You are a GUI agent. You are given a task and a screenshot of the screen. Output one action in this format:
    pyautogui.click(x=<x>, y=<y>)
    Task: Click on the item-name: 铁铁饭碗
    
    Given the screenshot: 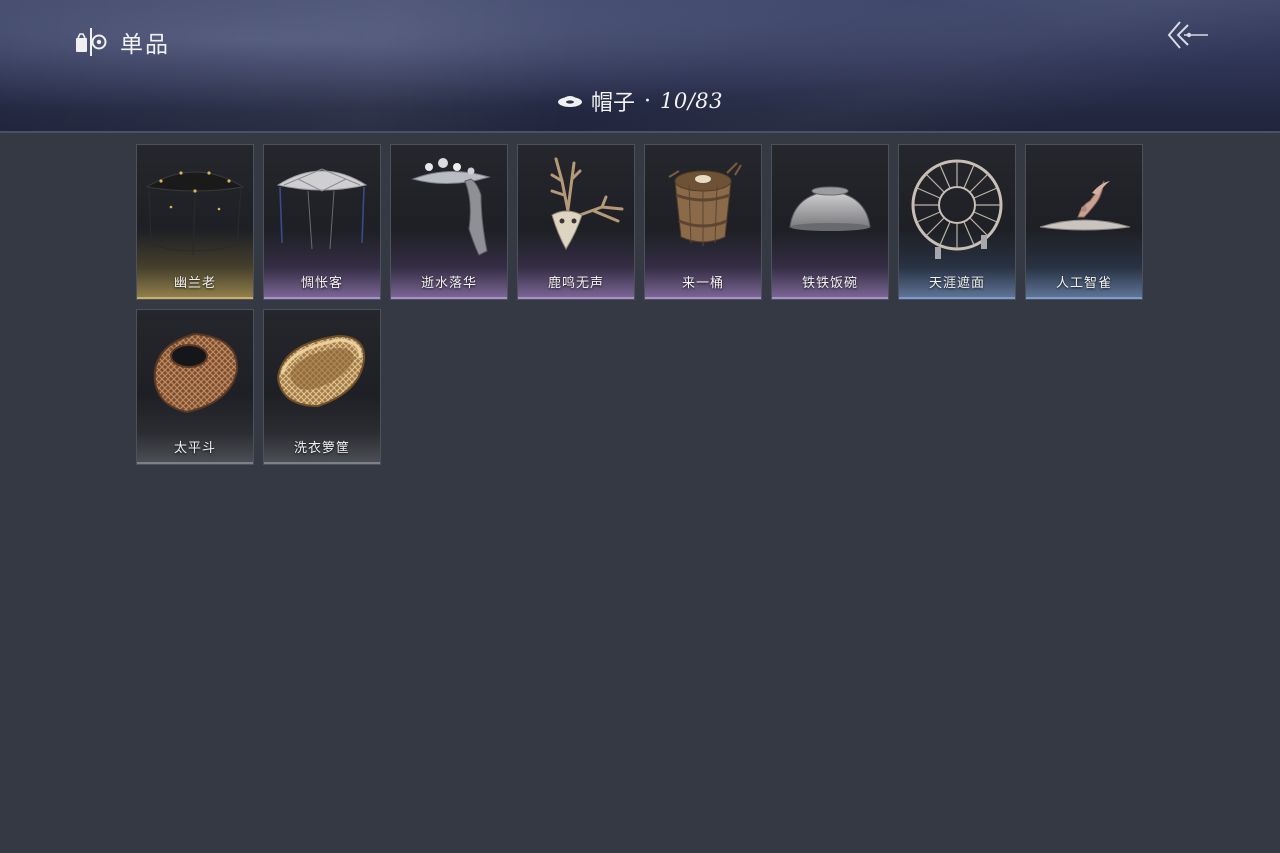 What is the action you would take?
    pyautogui.click(x=829, y=283)
    